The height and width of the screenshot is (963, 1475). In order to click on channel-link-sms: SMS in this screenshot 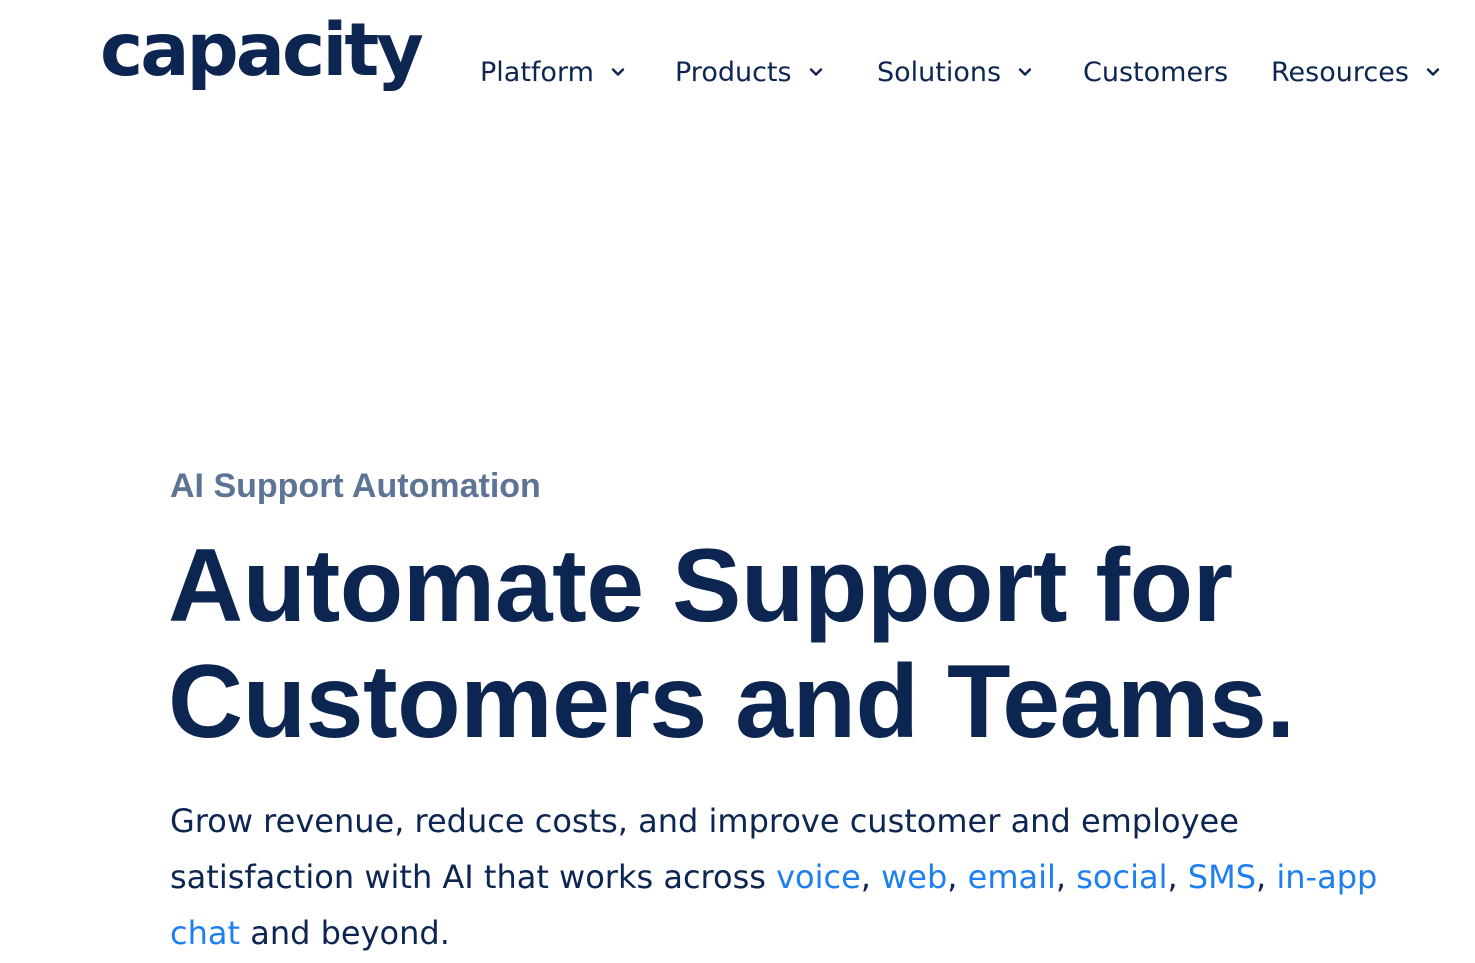, I will do `click(1222, 877)`.